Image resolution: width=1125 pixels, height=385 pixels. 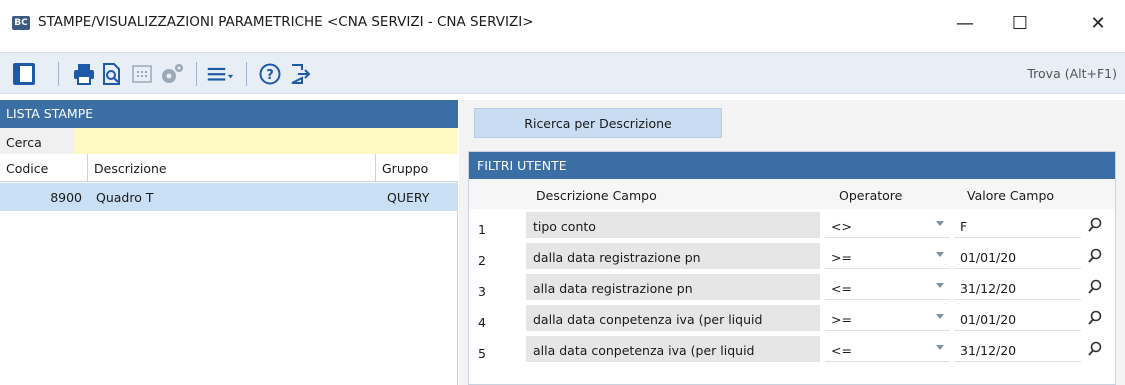 I want to click on cerca-input, so click(x=266, y=141).